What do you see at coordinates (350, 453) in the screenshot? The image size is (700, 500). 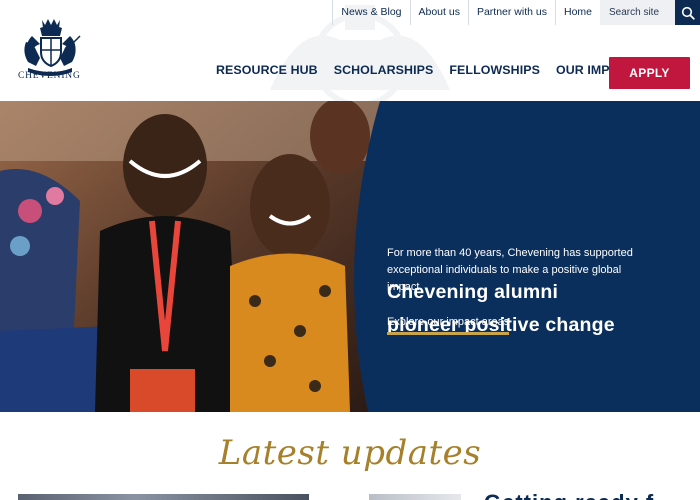 I see `latest-updates-heading: Latest updates` at bounding box center [350, 453].